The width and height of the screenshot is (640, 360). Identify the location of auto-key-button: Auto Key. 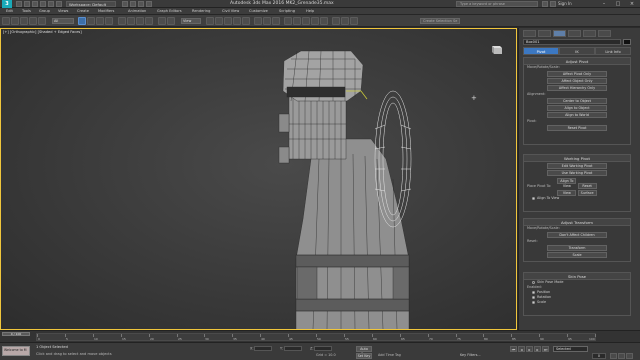
(364, 351).